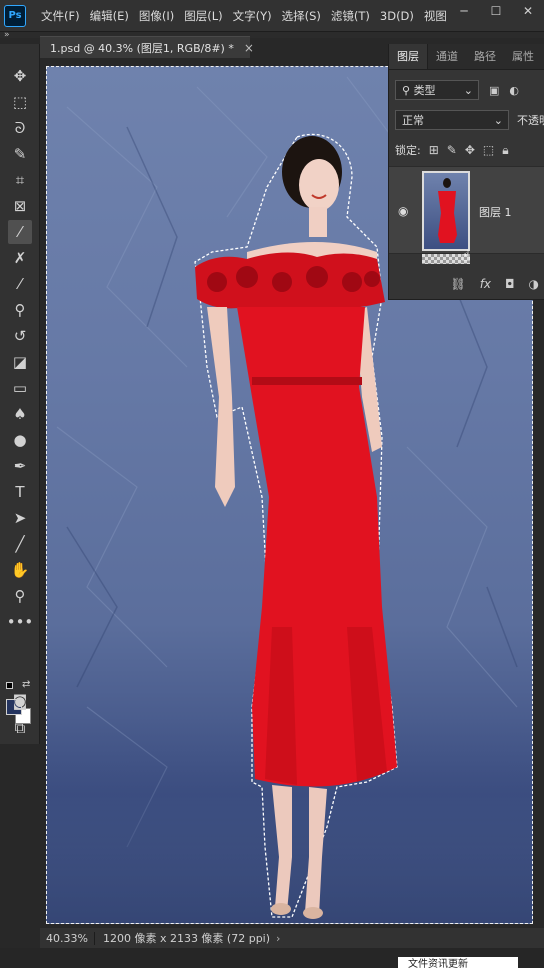 The width and height of the screenshot is (544, 968). What do you see at coordinates (413, 120) in the screenshot?
I see `blend-mode-value: 正常` at bounding box center [413, 120].